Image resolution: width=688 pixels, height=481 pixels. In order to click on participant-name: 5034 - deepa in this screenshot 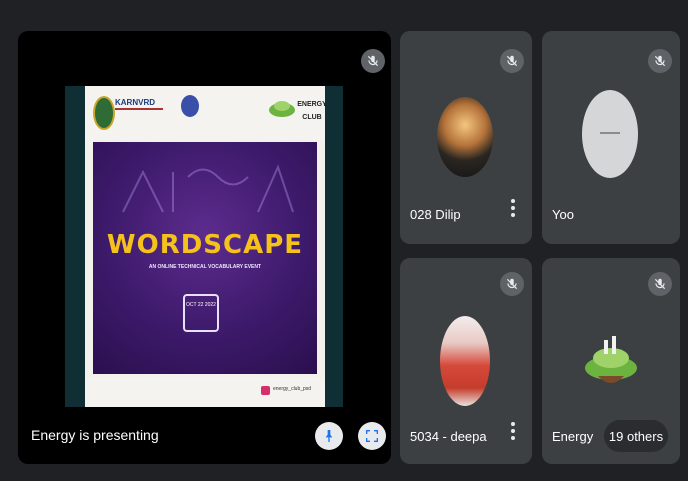, I will do `click(448, 436)`.